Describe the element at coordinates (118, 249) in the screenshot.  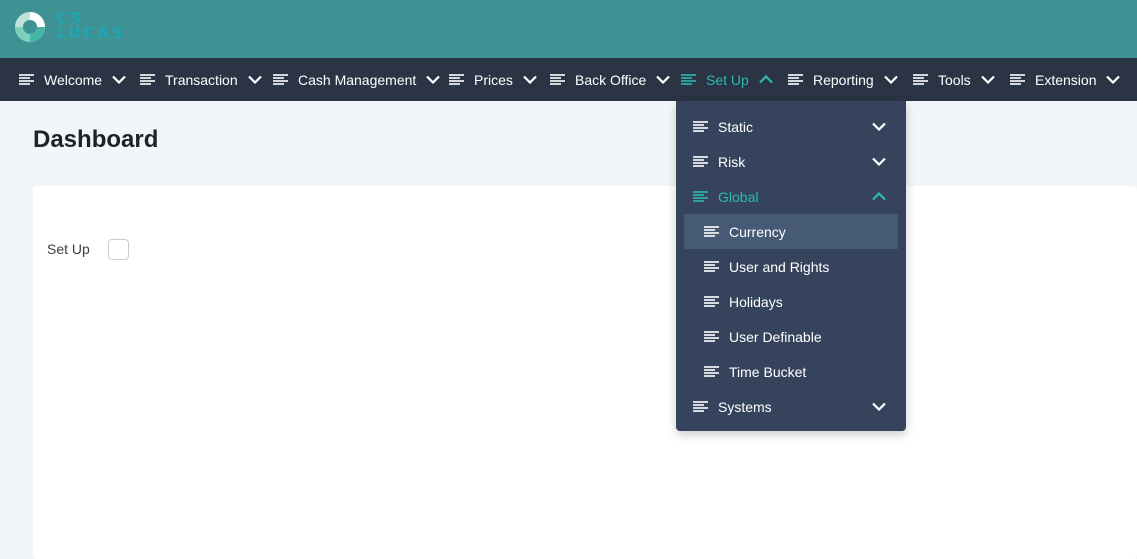
I see `setup-checkbox` at that location.